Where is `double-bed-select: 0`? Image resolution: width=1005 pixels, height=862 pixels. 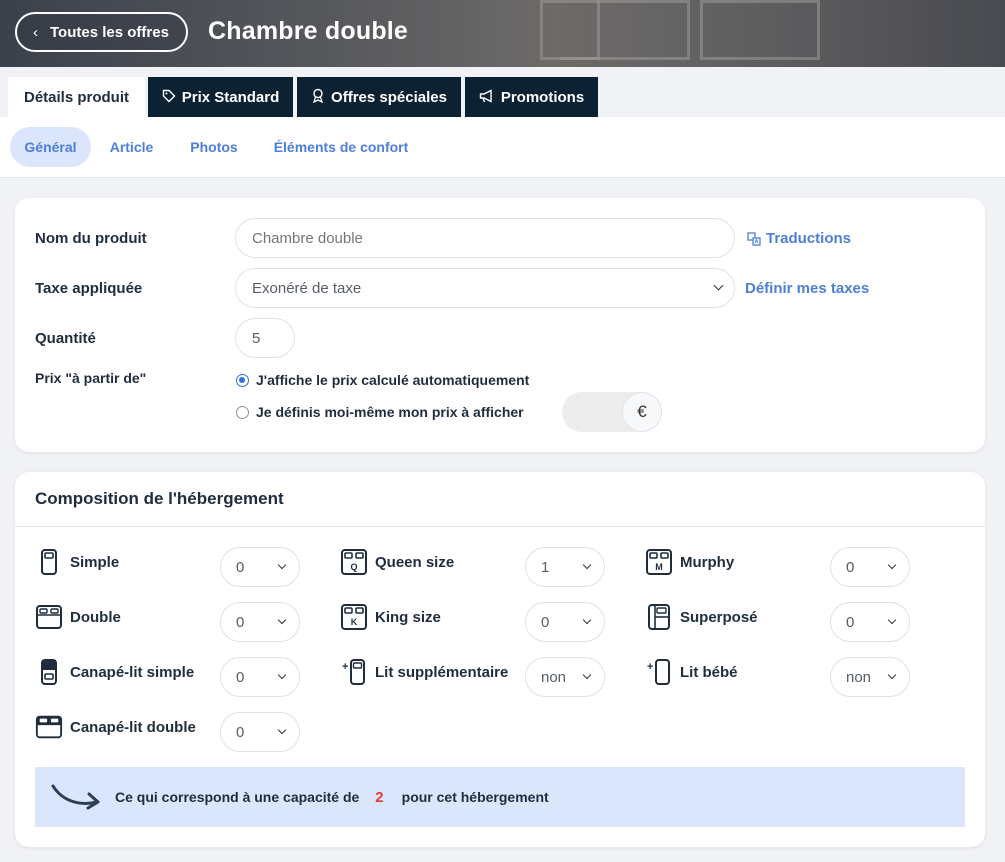 double-bed-select: 0 is located at coordinates (260, 622).